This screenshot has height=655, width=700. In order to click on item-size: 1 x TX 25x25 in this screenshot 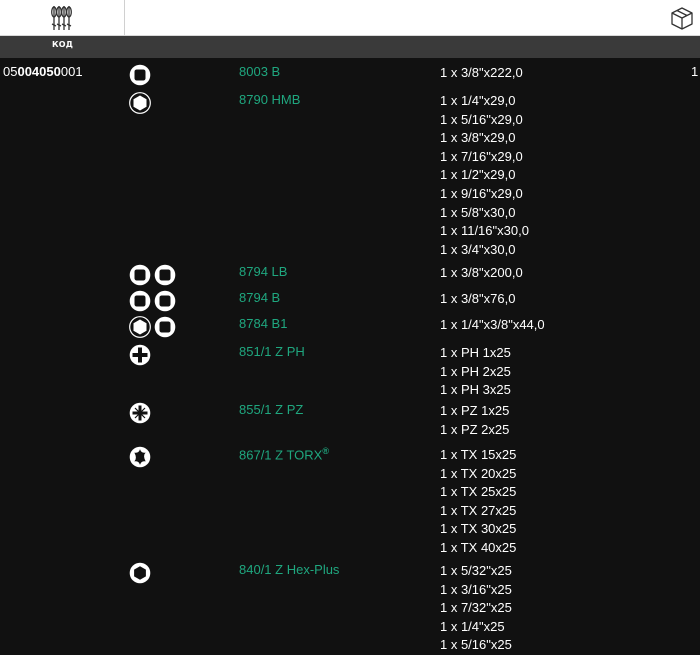, I will do `click(478, 492)`.